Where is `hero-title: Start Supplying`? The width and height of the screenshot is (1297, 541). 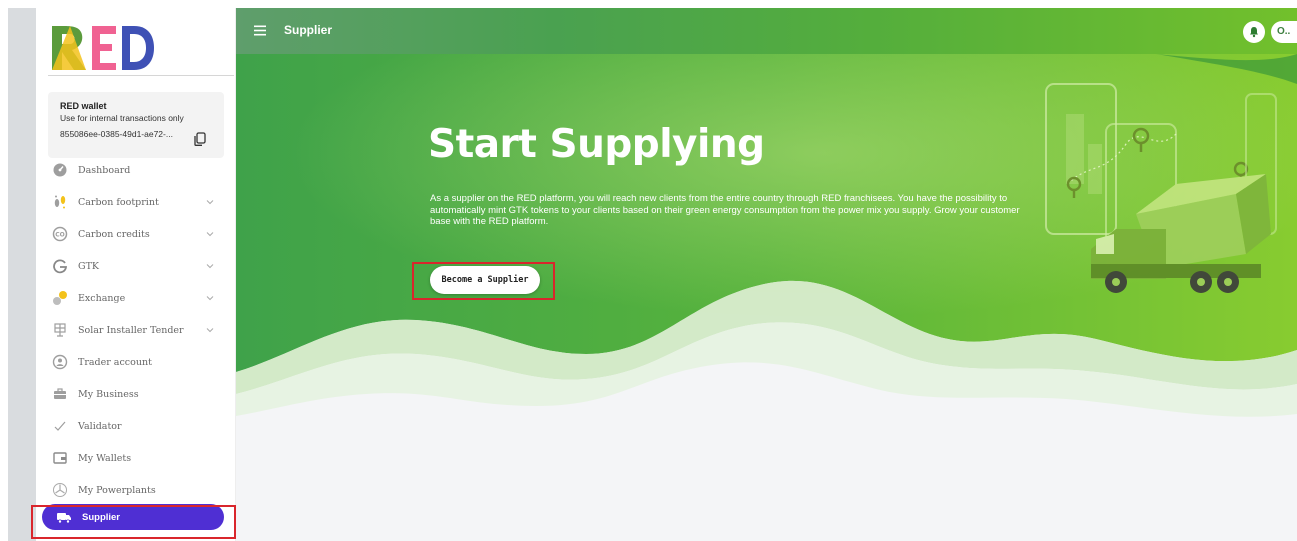 hero-title: Start Supplying is located at coordinates (596, 144).